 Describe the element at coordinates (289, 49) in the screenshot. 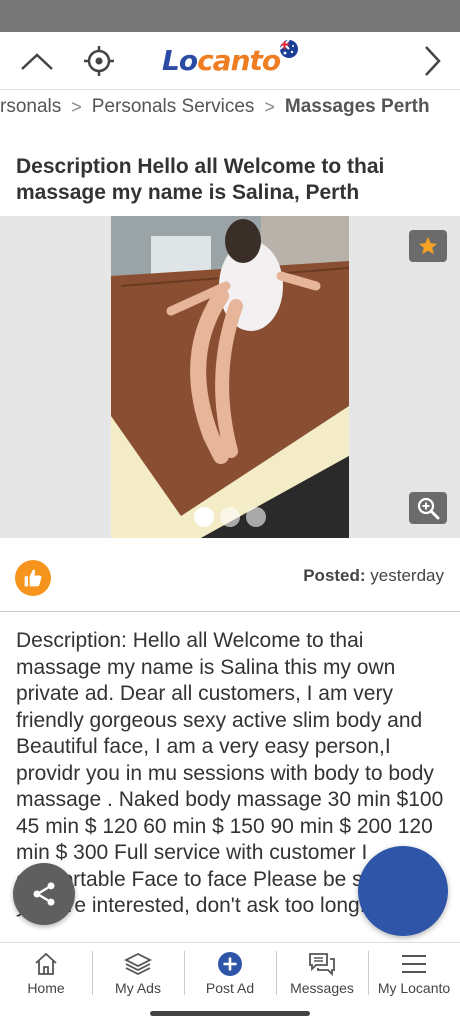

I see `australia-flag-icon` at that location.